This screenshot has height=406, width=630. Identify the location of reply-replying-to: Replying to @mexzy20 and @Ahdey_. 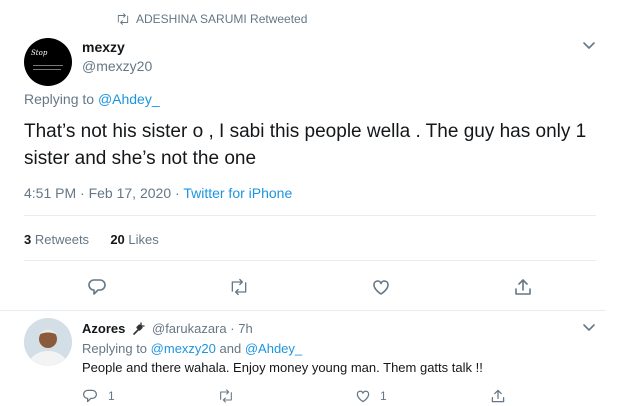
(192, 348).